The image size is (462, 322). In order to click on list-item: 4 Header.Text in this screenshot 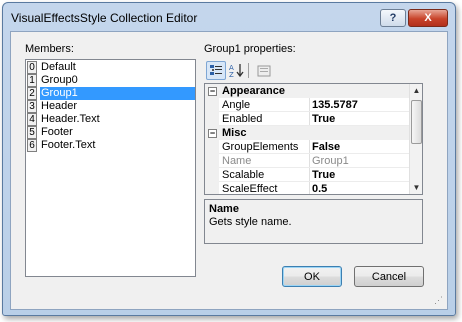, I will do `click(110, 119)`.